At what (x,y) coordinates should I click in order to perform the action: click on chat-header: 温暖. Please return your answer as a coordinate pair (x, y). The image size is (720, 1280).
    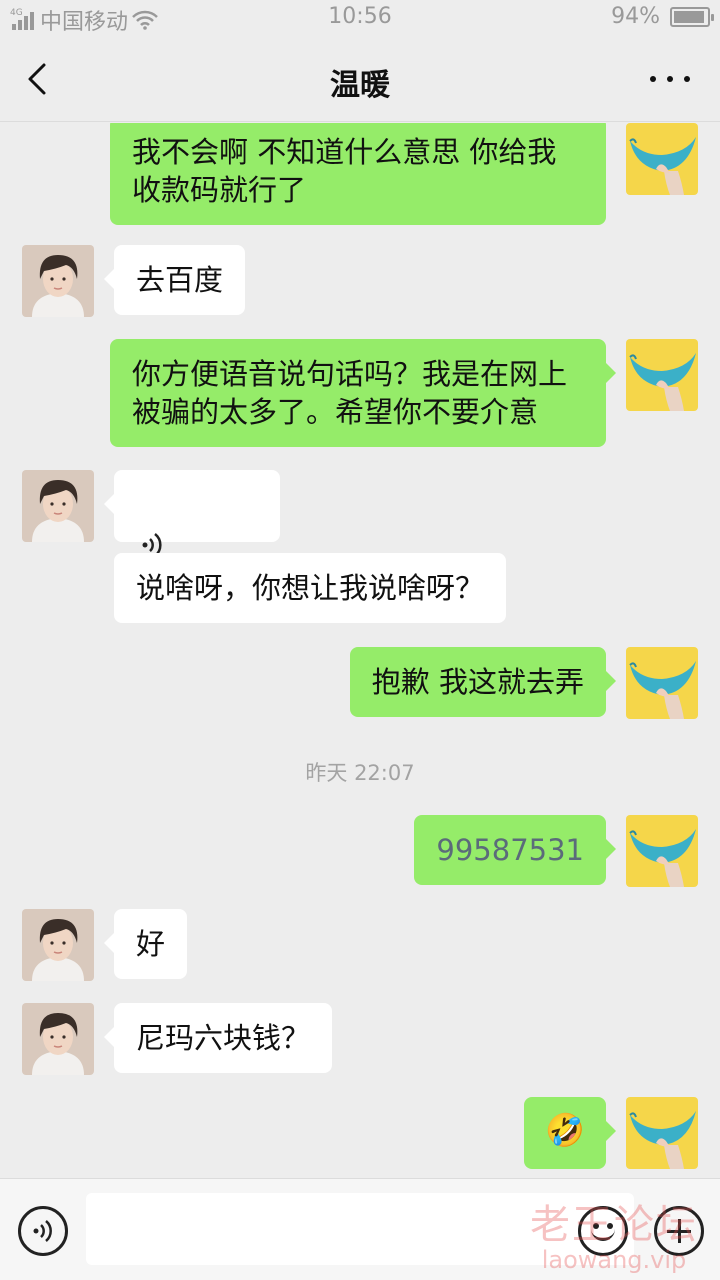
    Looking at the image, I should click on (360, 79).